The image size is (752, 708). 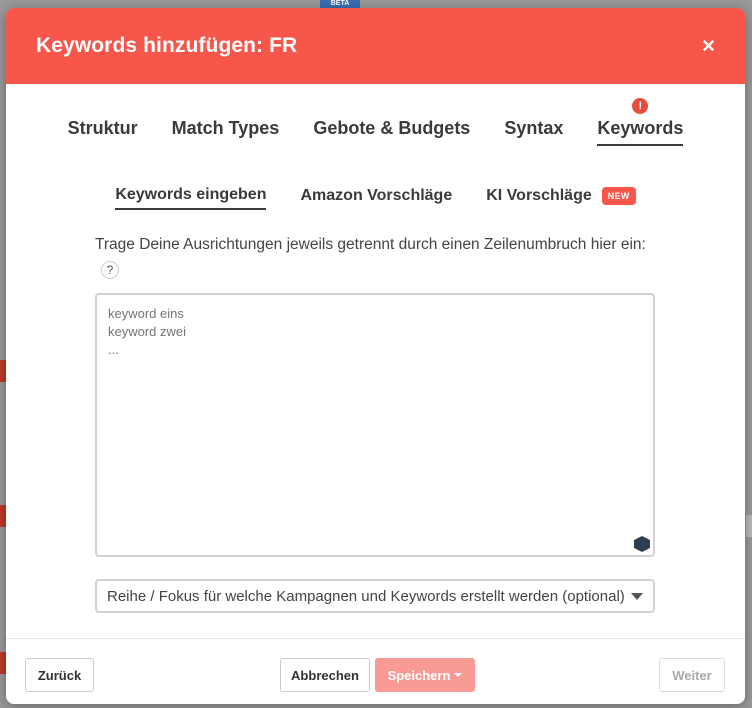 I want to click on tab-keywords: ! Keywords, so click(x=640, y=122).